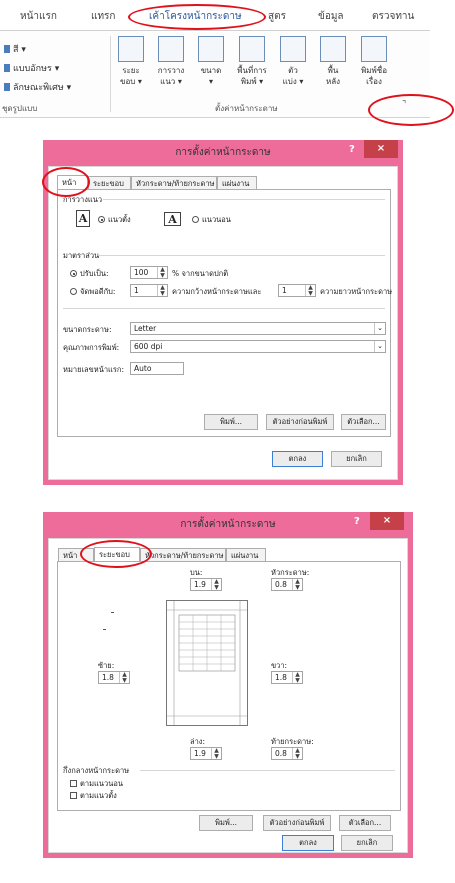 Image resolution: width=455 pixels, height=883 pixels. I want to click on orientation-label-1: การวาง, so click(171, 70).